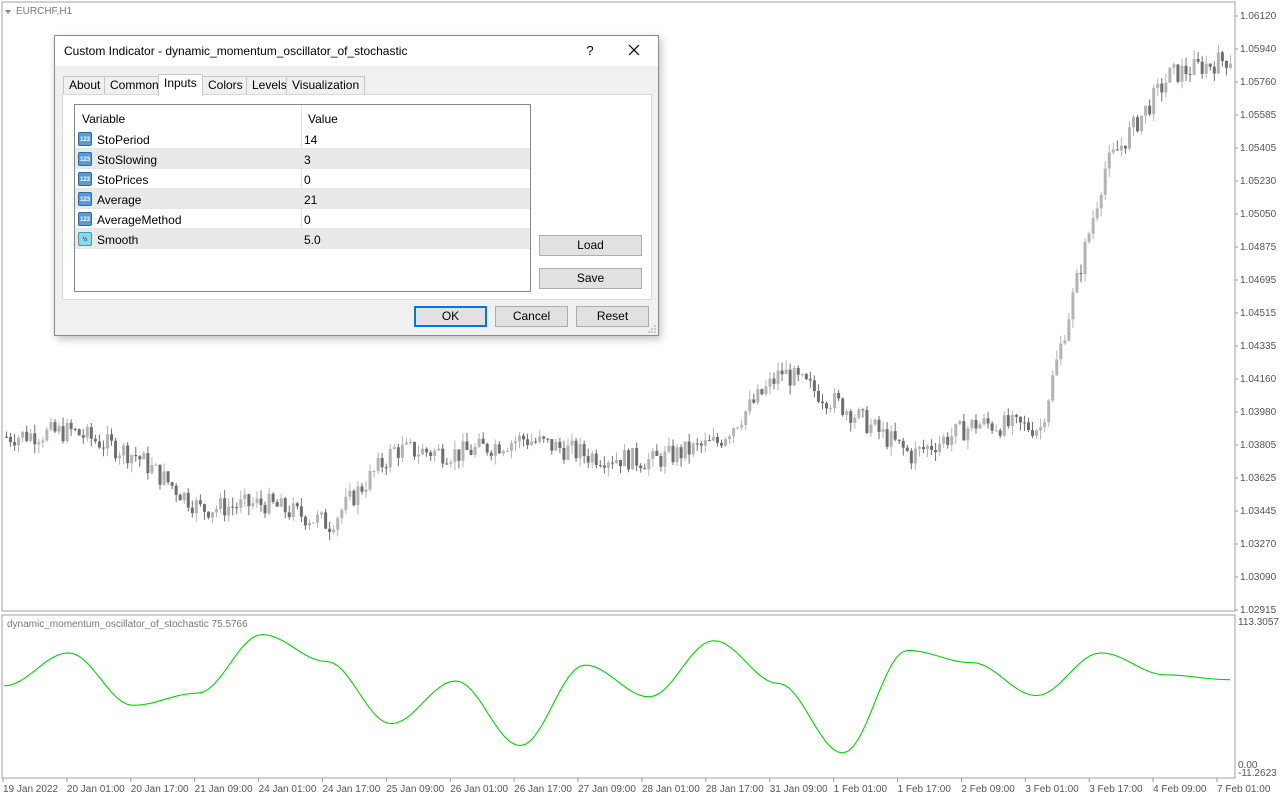 The image size is (1280, 800). Describe the element at coordinates (1258, 49) in the screenshot. I see `price-tick-label: 1.05940` at that location.